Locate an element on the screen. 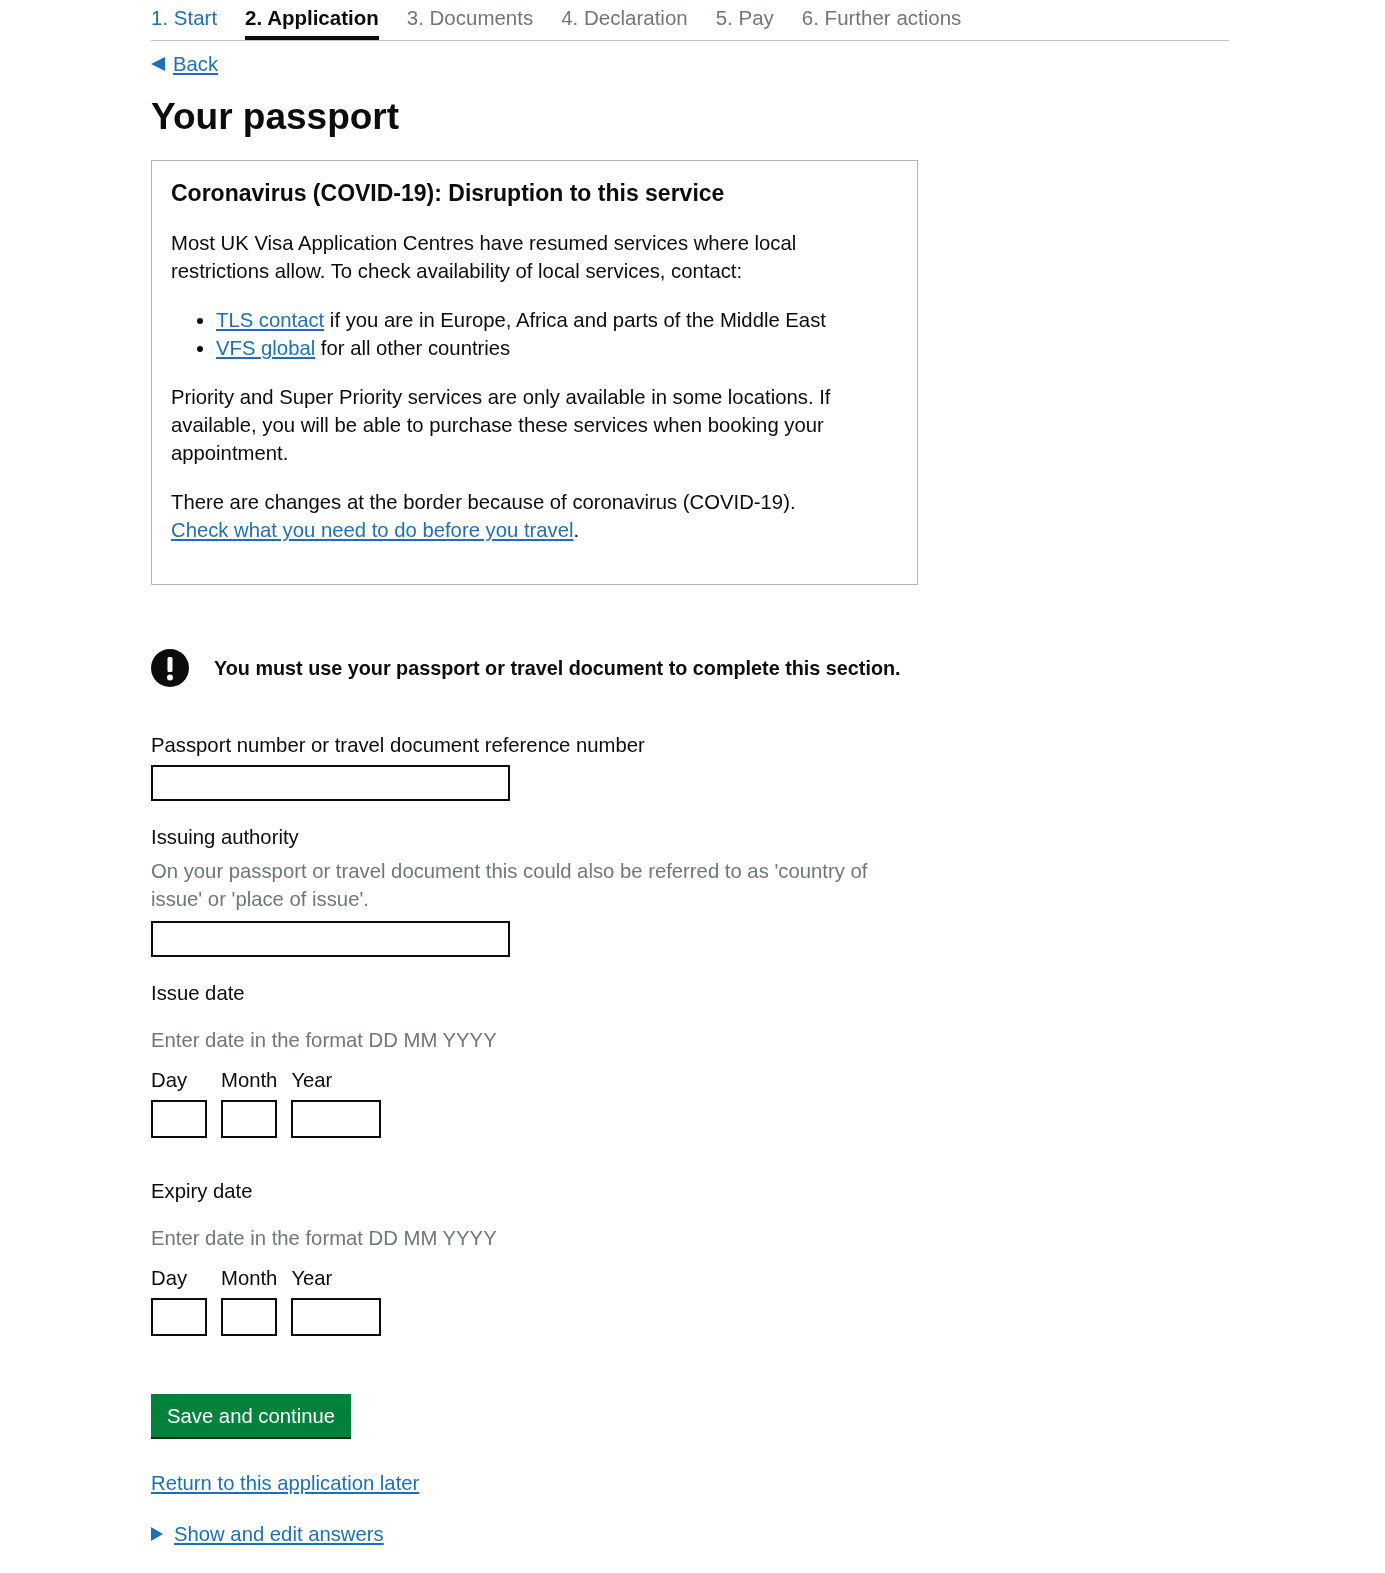 This screenshot has width=1385, height=1573. notice-heading: Coronavirus (COVID-19): Disruption to this service is located at coordinates (448, 193).